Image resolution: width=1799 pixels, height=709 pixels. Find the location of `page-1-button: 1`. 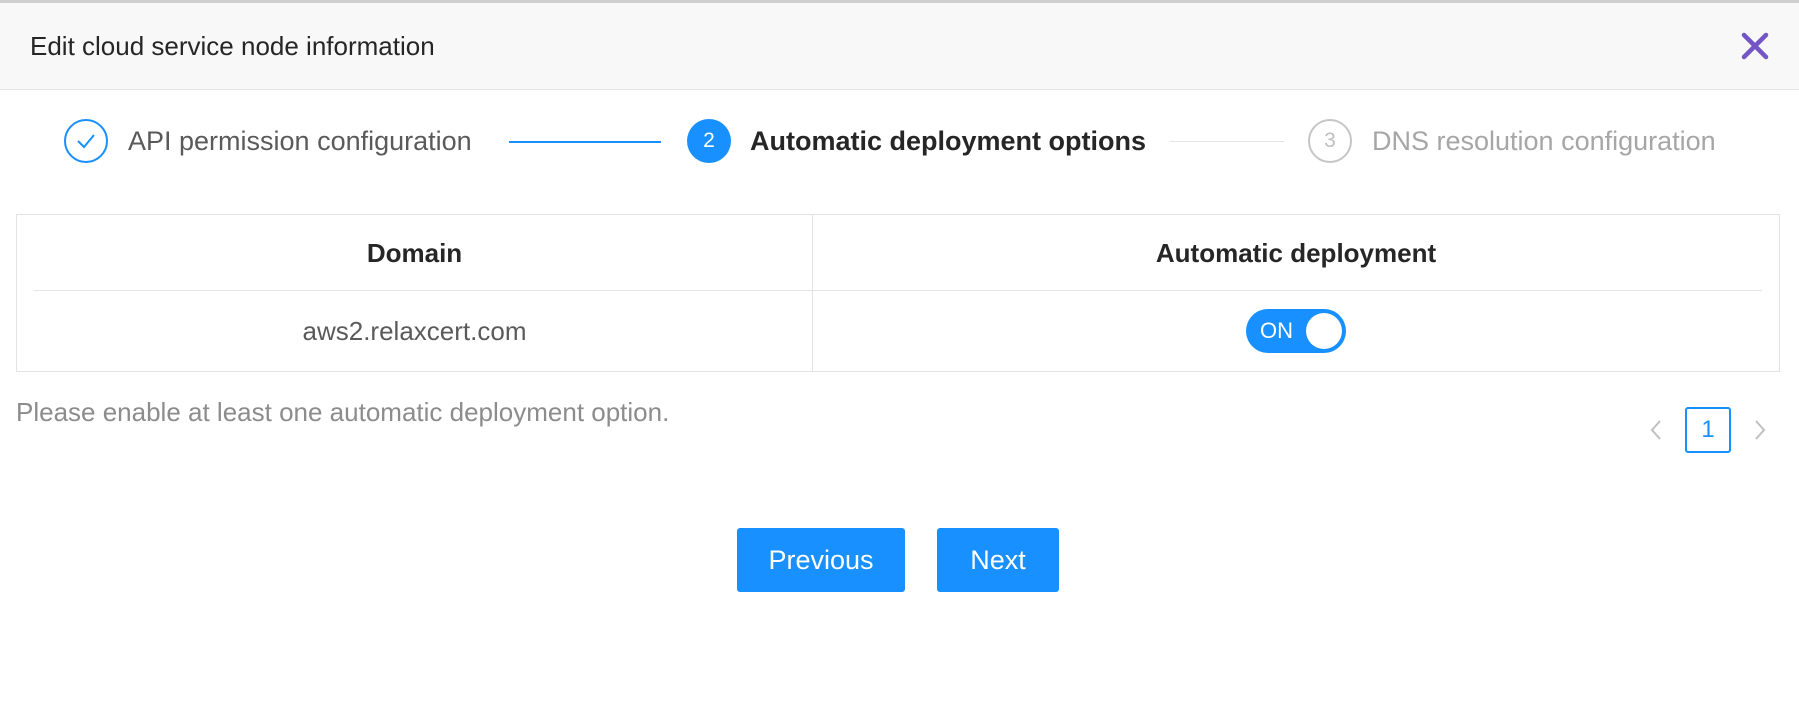

page-1-button: 1 is located at coordinates (1708, 430).